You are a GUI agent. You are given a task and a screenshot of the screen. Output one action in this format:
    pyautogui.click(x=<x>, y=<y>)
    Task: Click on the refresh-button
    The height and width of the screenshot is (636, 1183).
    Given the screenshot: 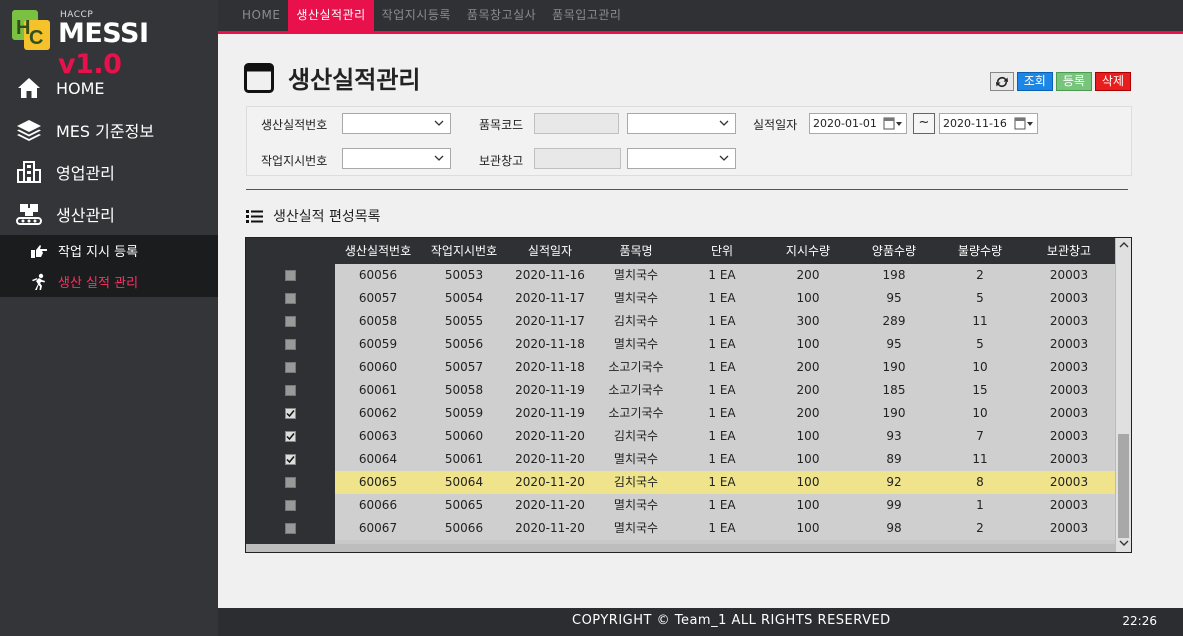 What is the action you would take?
    pyautogui.click(x=1001, y=81)
    